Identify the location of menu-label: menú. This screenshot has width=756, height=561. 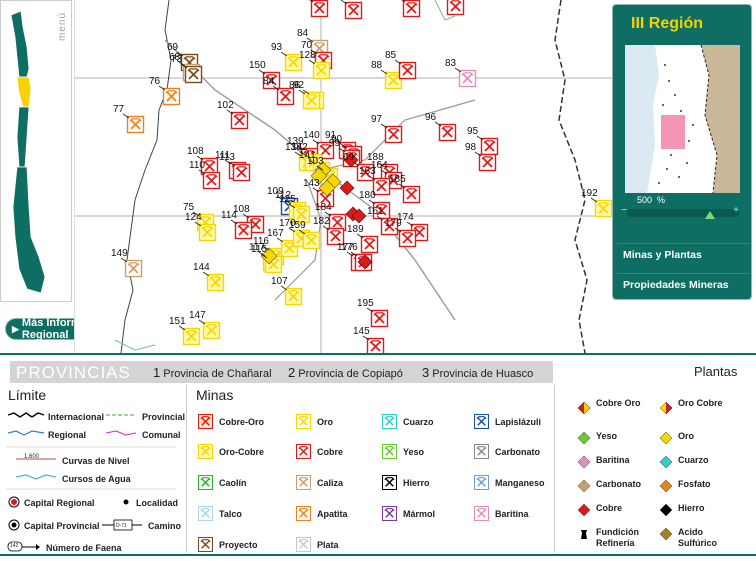
(62, 21).